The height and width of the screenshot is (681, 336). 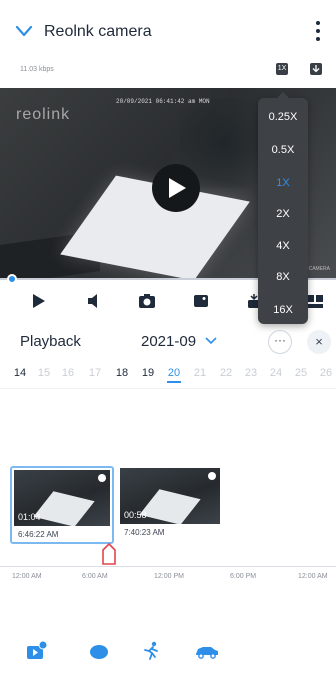 What do you see at coordinates (207, 651) in the screenshot?
I see `vehicle-icon` at bounding box center [207, 651].